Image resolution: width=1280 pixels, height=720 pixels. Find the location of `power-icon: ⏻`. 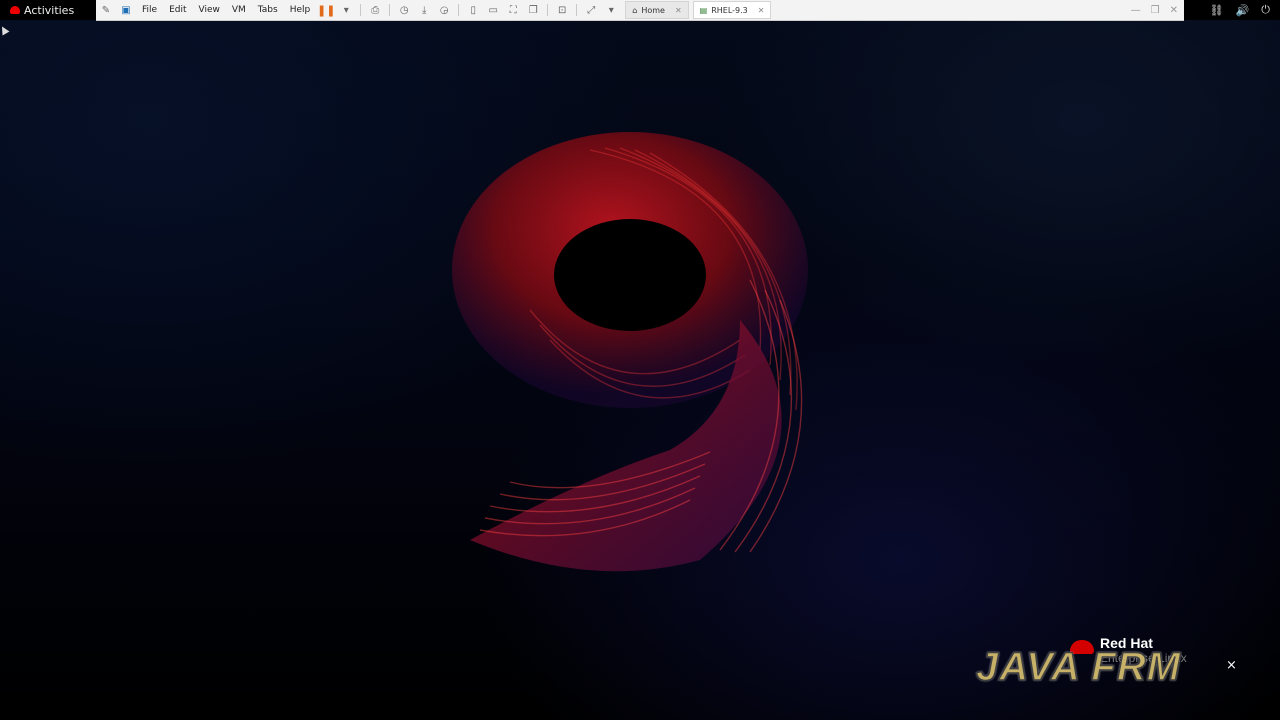

power-icon: ⏻ is located at coordinates (1265, 10).